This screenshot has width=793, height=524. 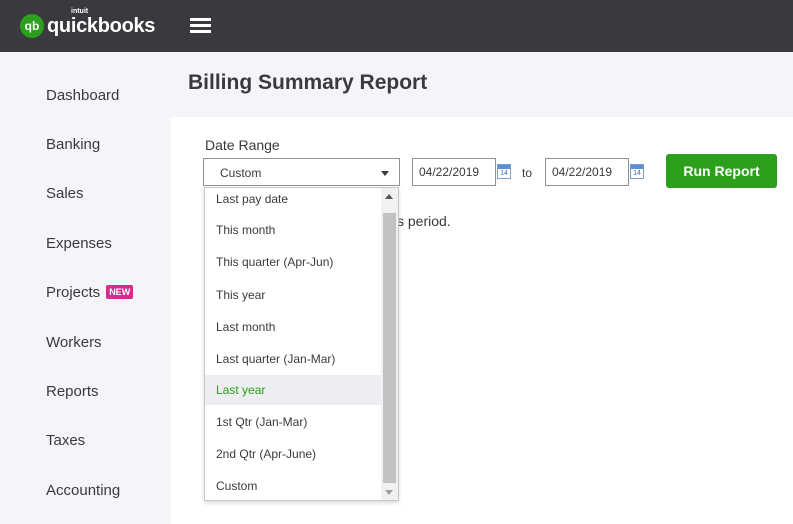 I want to click on page-title: Billing Summary Report, so click(x=308, y=82).